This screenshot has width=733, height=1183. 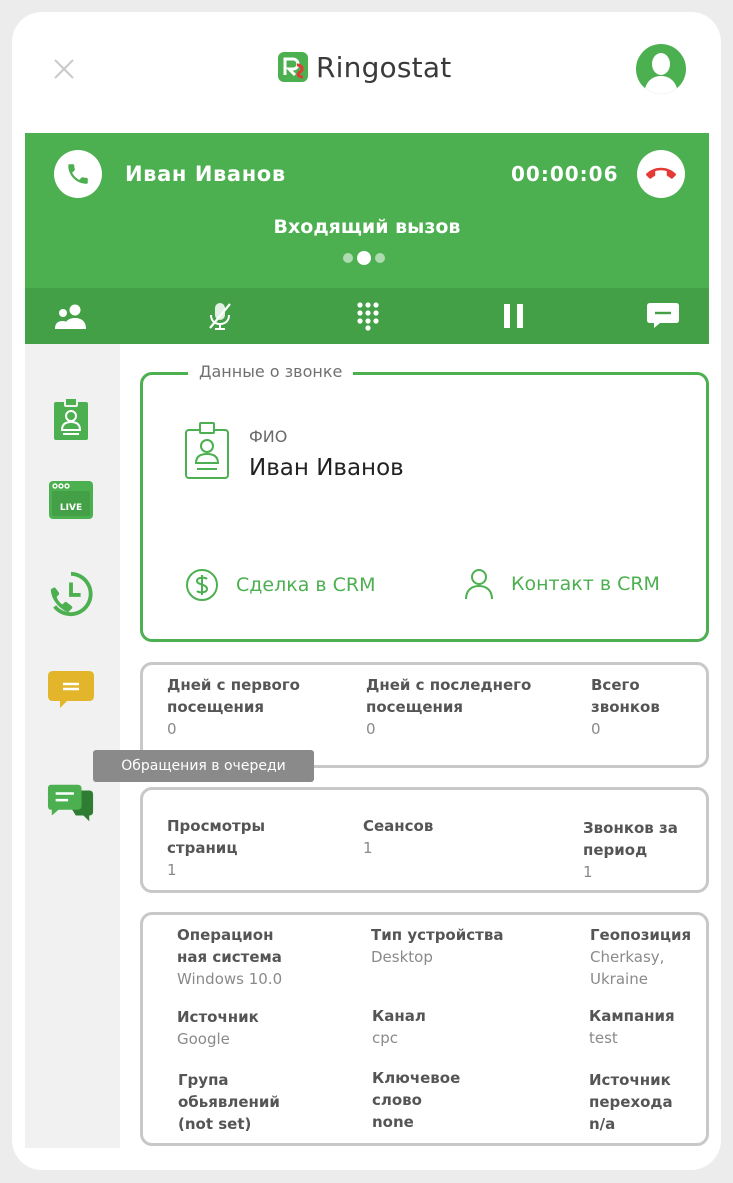 What do you see at coordinates (661, 69) in the screenshot?
I see `user-avatar-icon` at bounding box center [661, 69].